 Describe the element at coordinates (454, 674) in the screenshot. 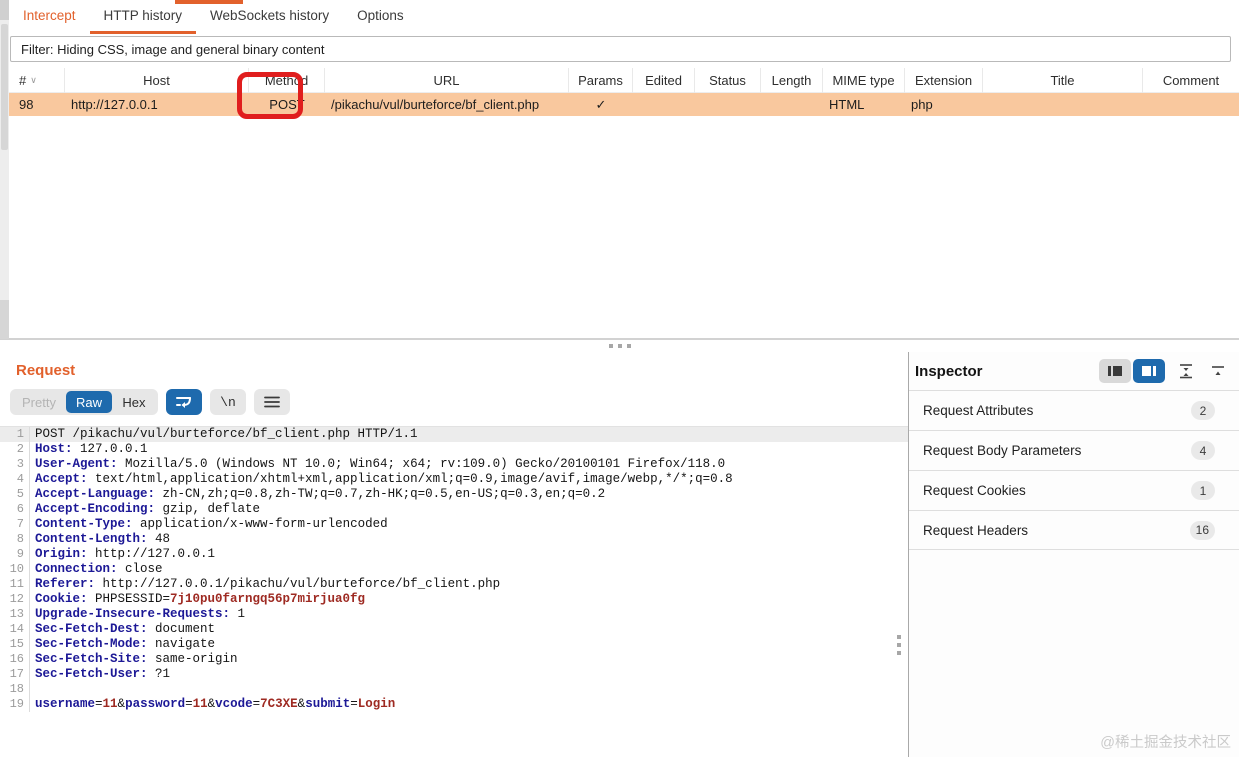

I see `request-line-17: 17 Sec-Fetch-User: ?1` at that location.